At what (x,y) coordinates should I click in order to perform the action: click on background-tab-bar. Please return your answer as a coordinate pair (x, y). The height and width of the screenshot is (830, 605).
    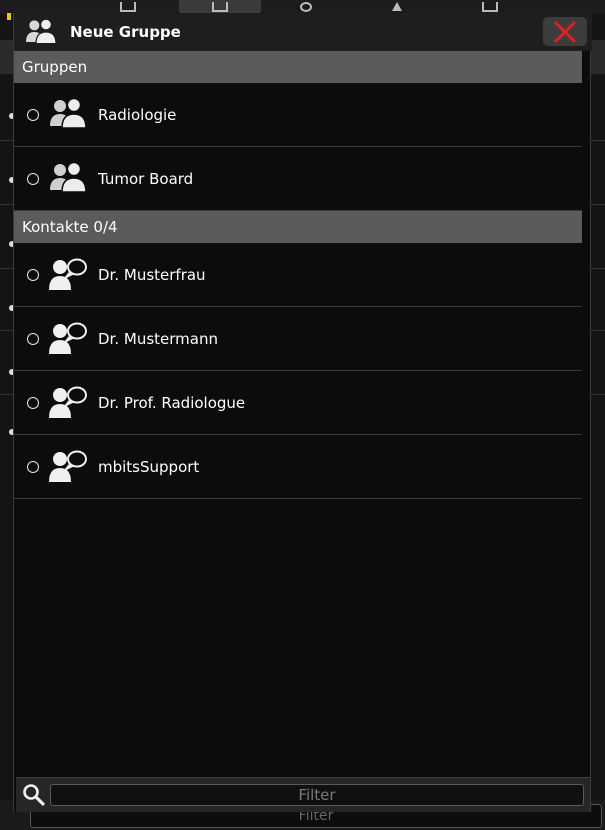
    Looking at the image, I should click on (302, 7).